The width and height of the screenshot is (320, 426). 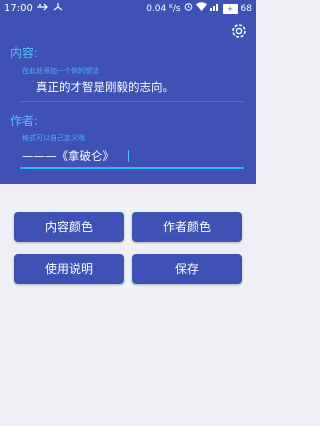 I want to click on content-underline, so click(x=132, y=101).